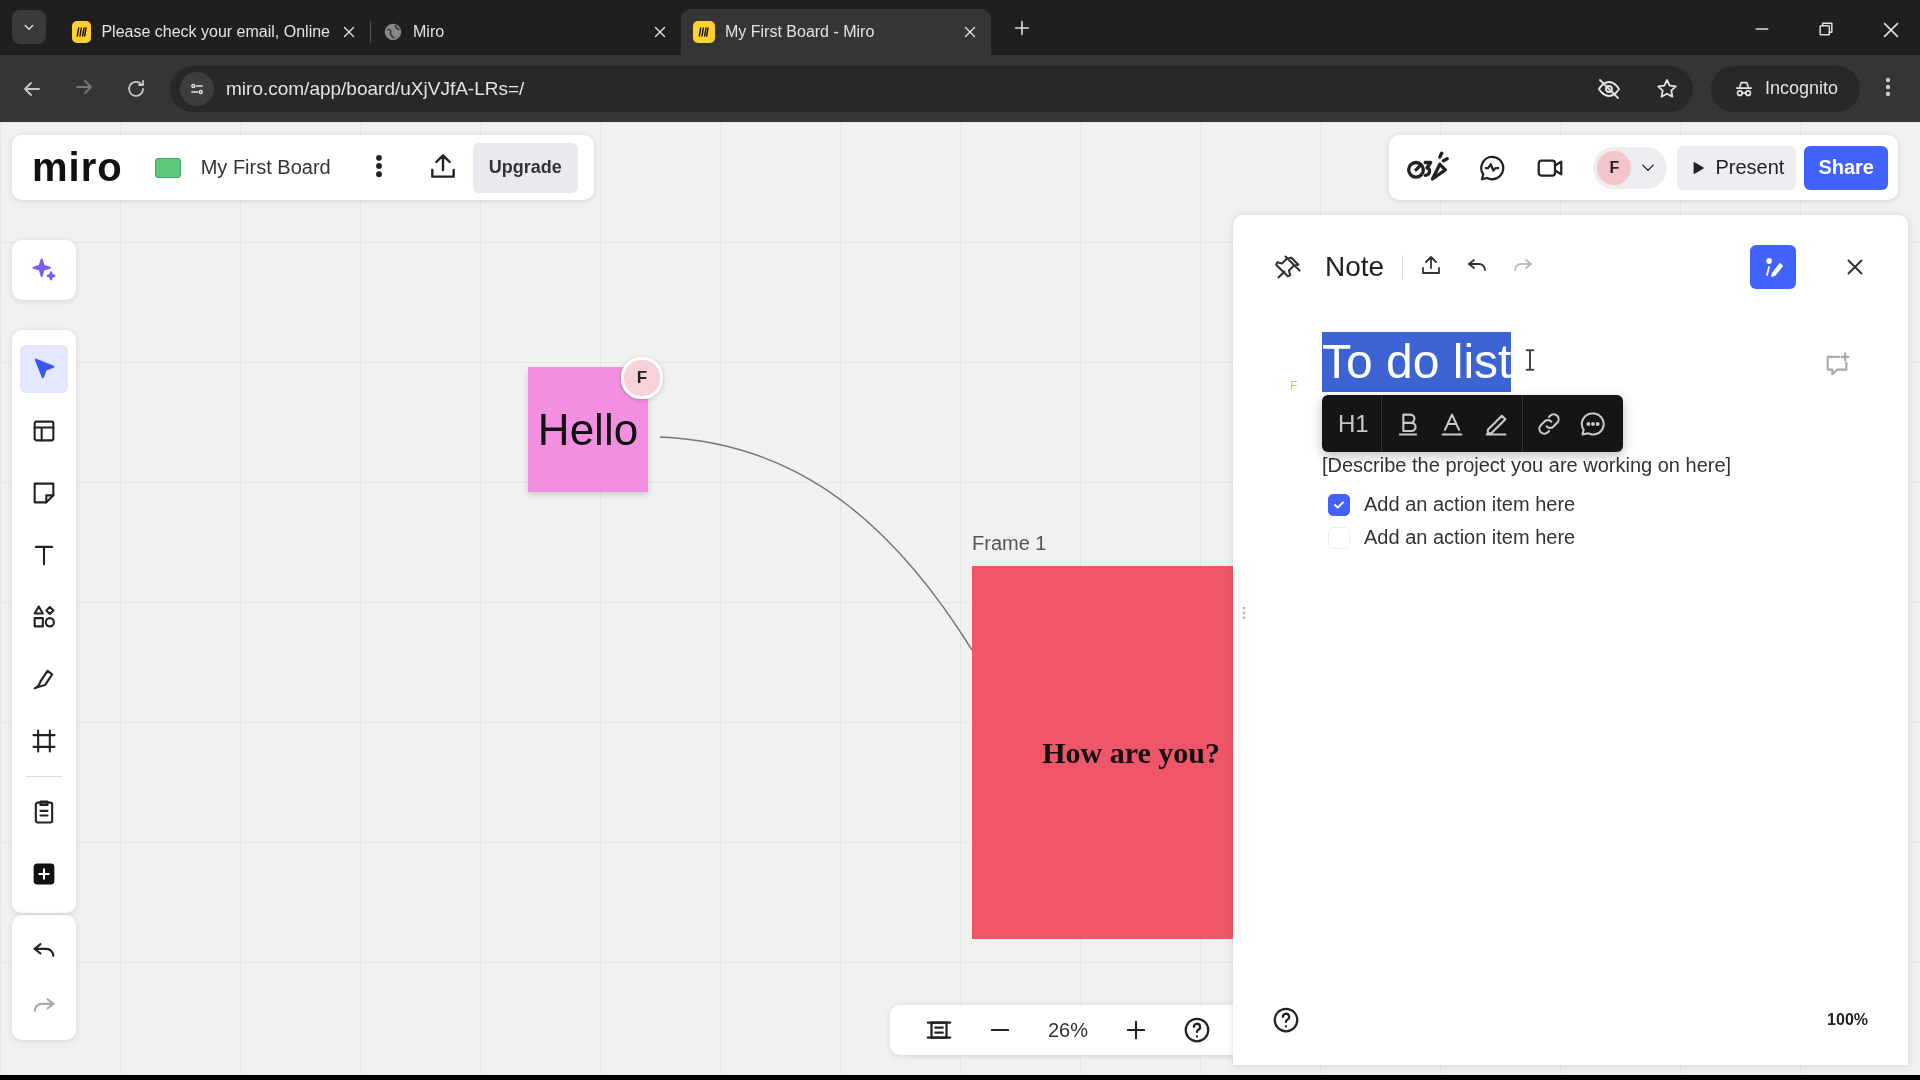 Image resolution: width=1920 pixels, height=1080 pixels. Describe the element at coordinates (1355, 267) in the screenshot. I see `panel-title: Note` at that location.